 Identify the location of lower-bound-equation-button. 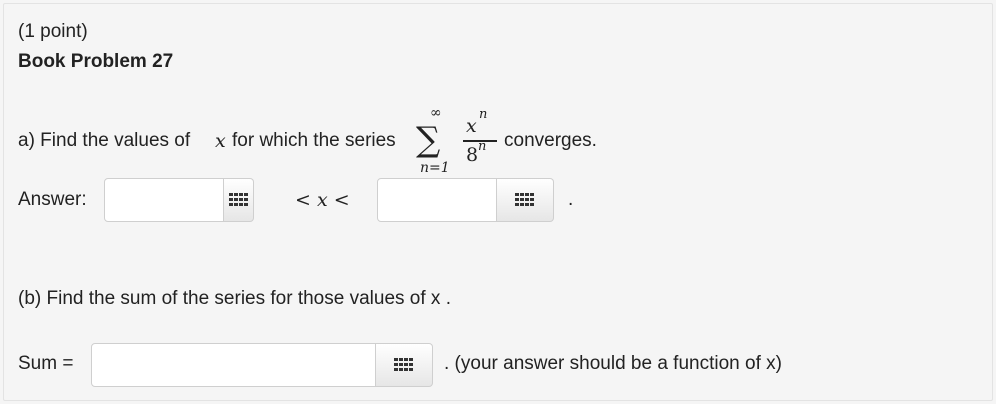
(239, 200).